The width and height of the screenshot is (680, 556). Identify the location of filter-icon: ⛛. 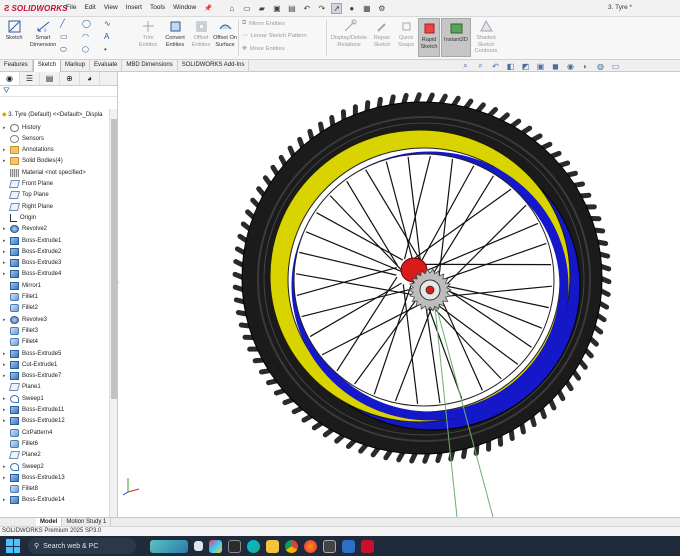
(58, 91).